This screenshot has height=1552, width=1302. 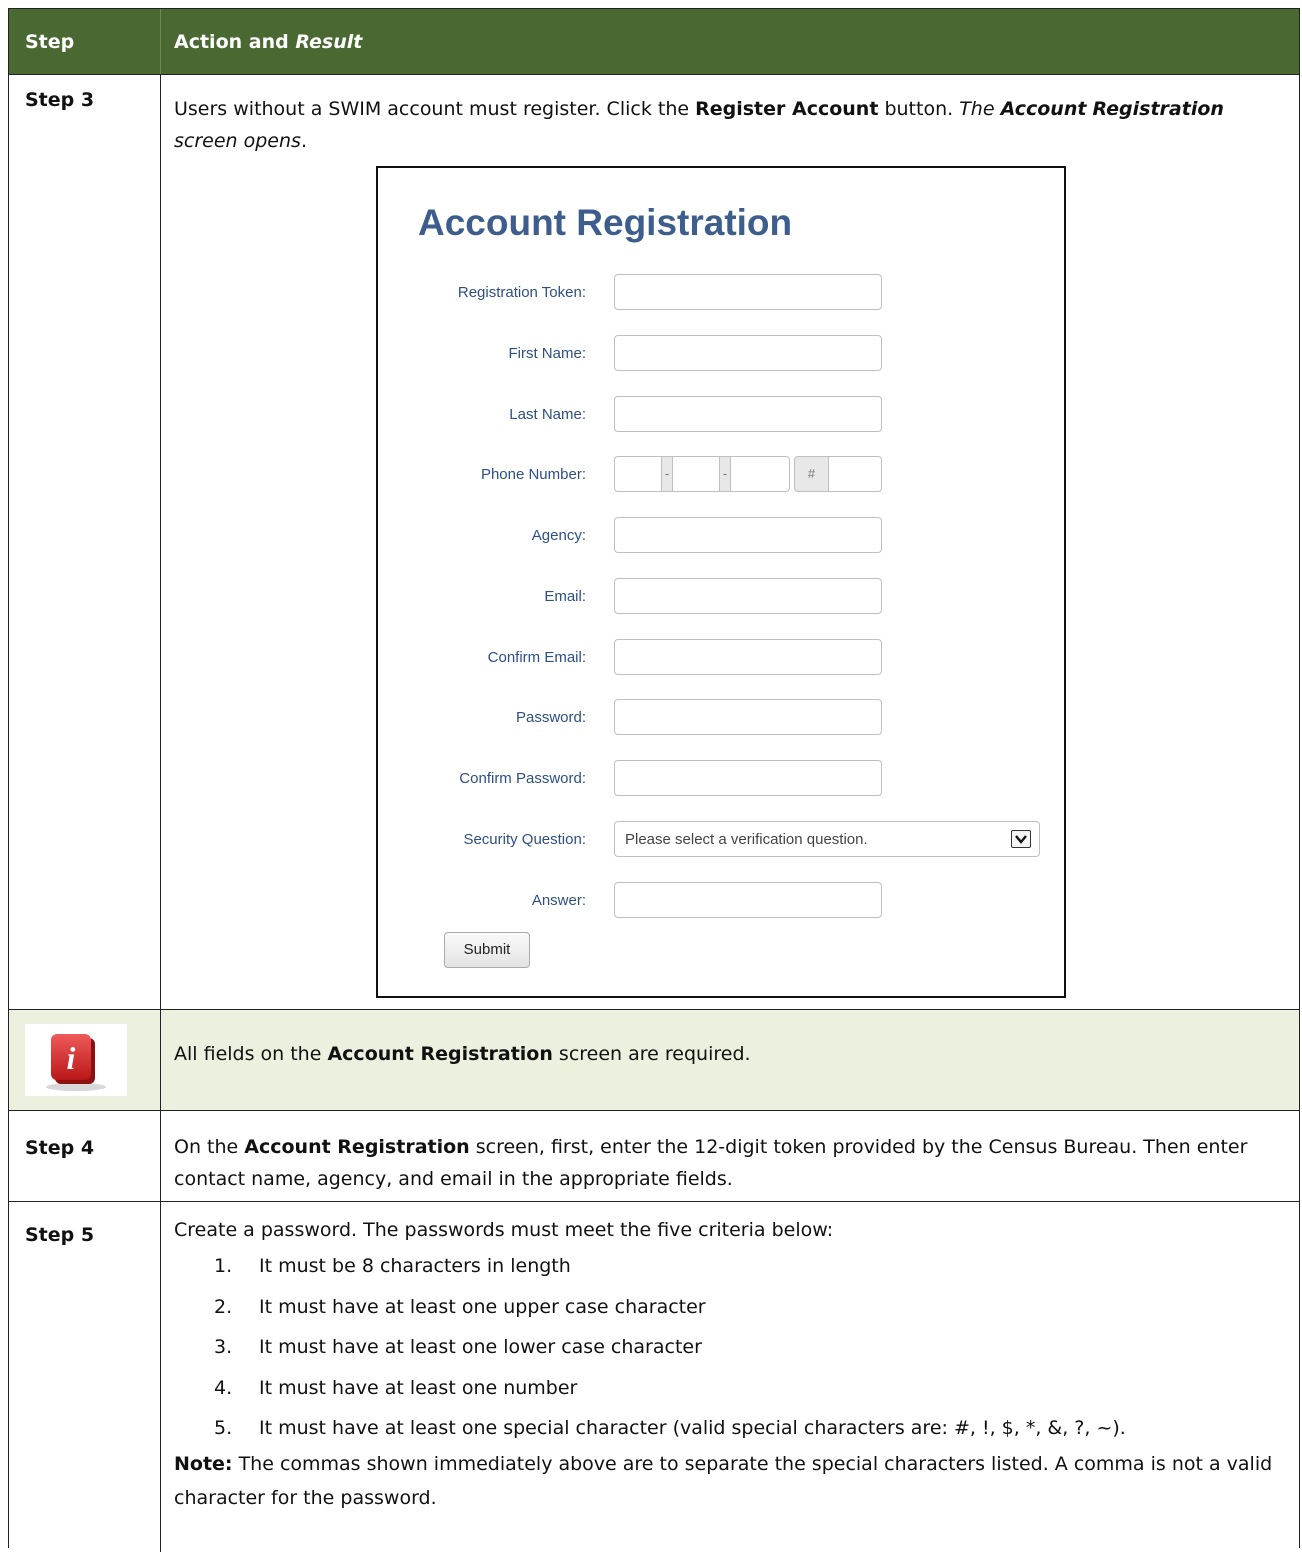 What do you see at coordinates (268, 42) in the screenshot?
I see `header-action-label: Action and Result` at bounding box center [268, 42].